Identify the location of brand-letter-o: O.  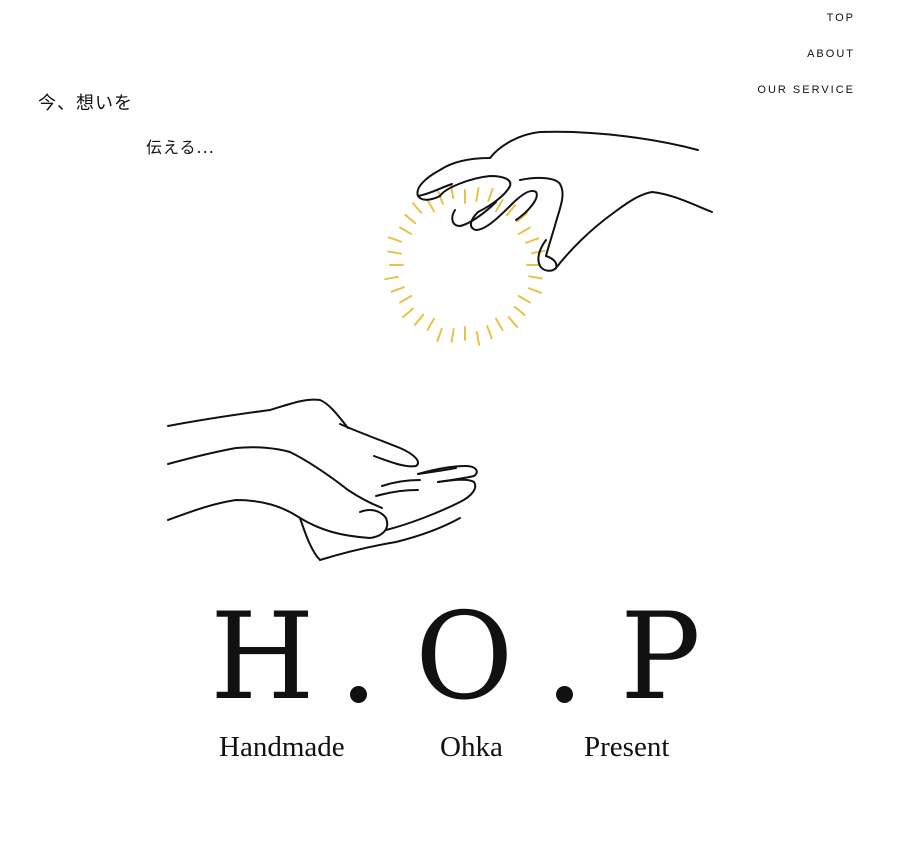
(464, 657).